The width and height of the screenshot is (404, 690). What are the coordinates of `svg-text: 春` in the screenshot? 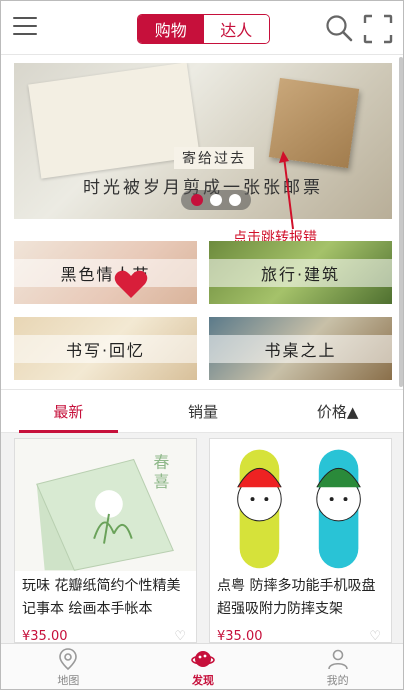 It's located at (161, 461).